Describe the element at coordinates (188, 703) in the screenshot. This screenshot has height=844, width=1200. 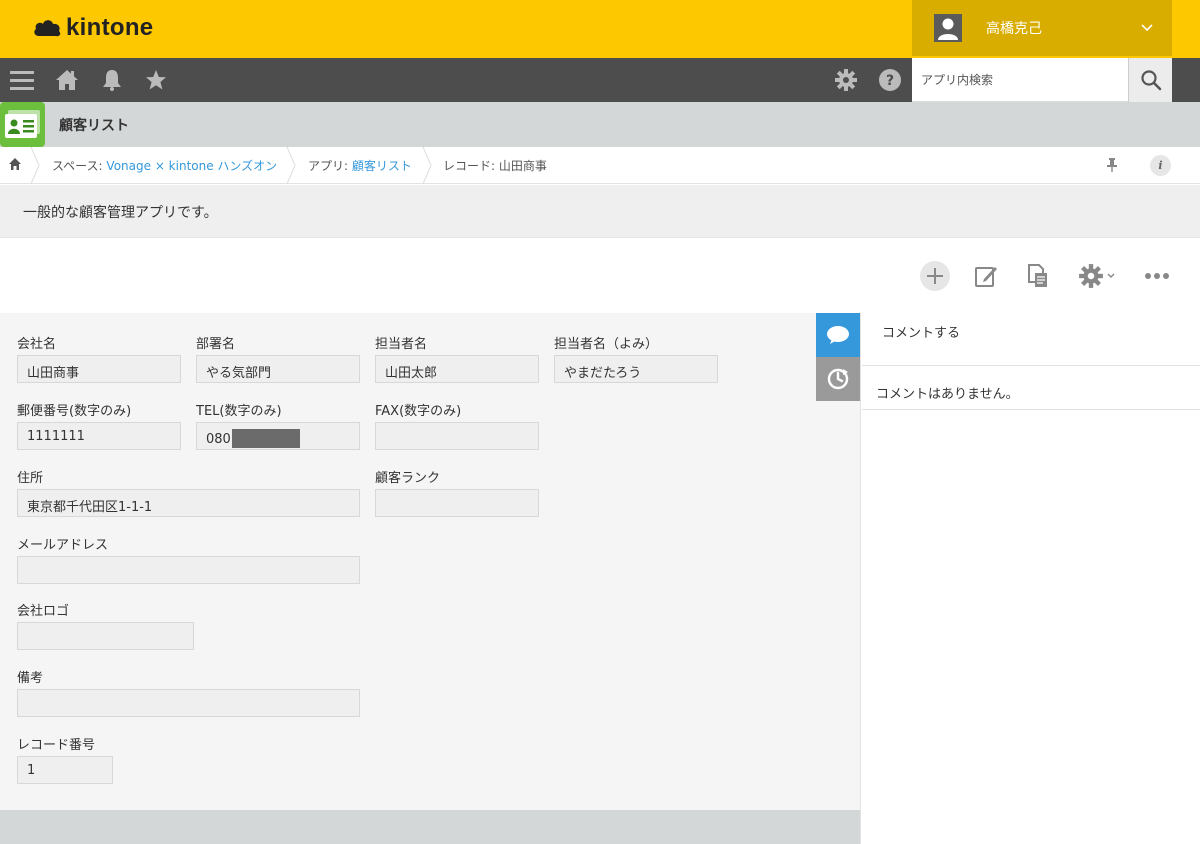
I see `field-value-notes` at that location.